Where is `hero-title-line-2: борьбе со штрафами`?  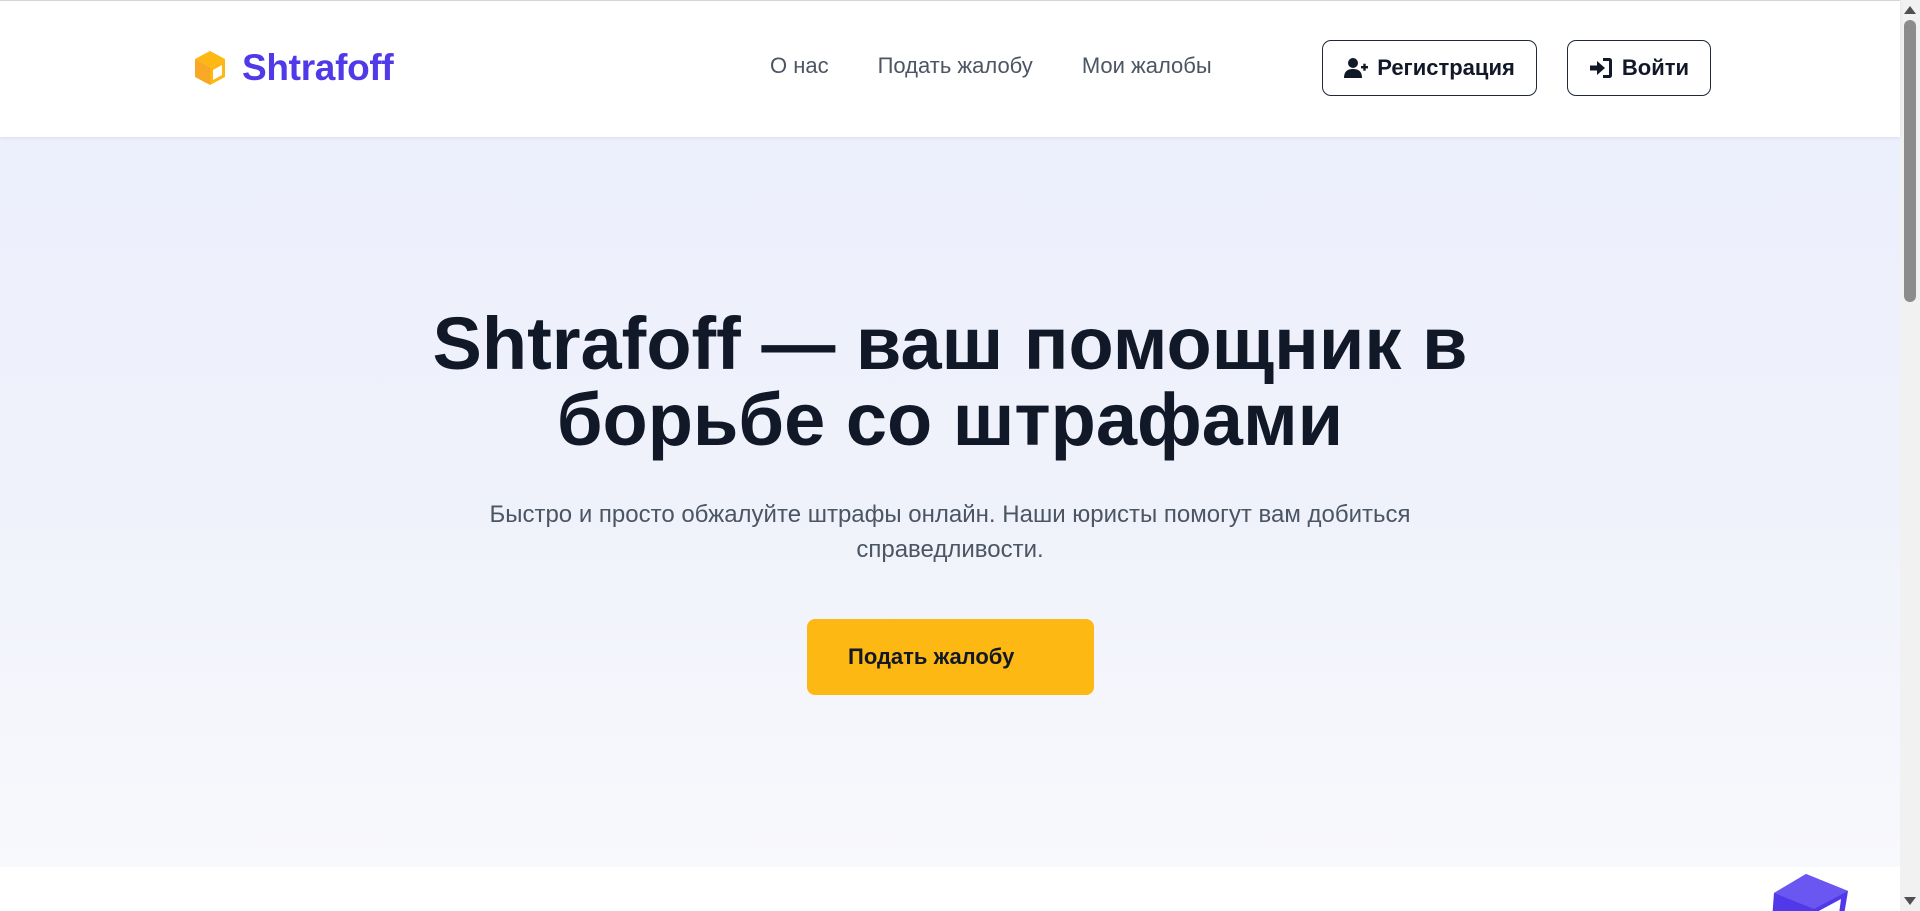 hero-title-line-2: борьбе со штрафами is located at coordinates (950, 419).